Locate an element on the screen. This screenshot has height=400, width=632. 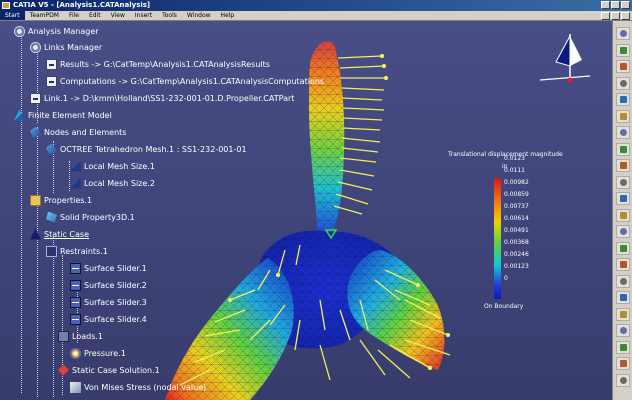
fit-button is located at coordinates (623, 83).